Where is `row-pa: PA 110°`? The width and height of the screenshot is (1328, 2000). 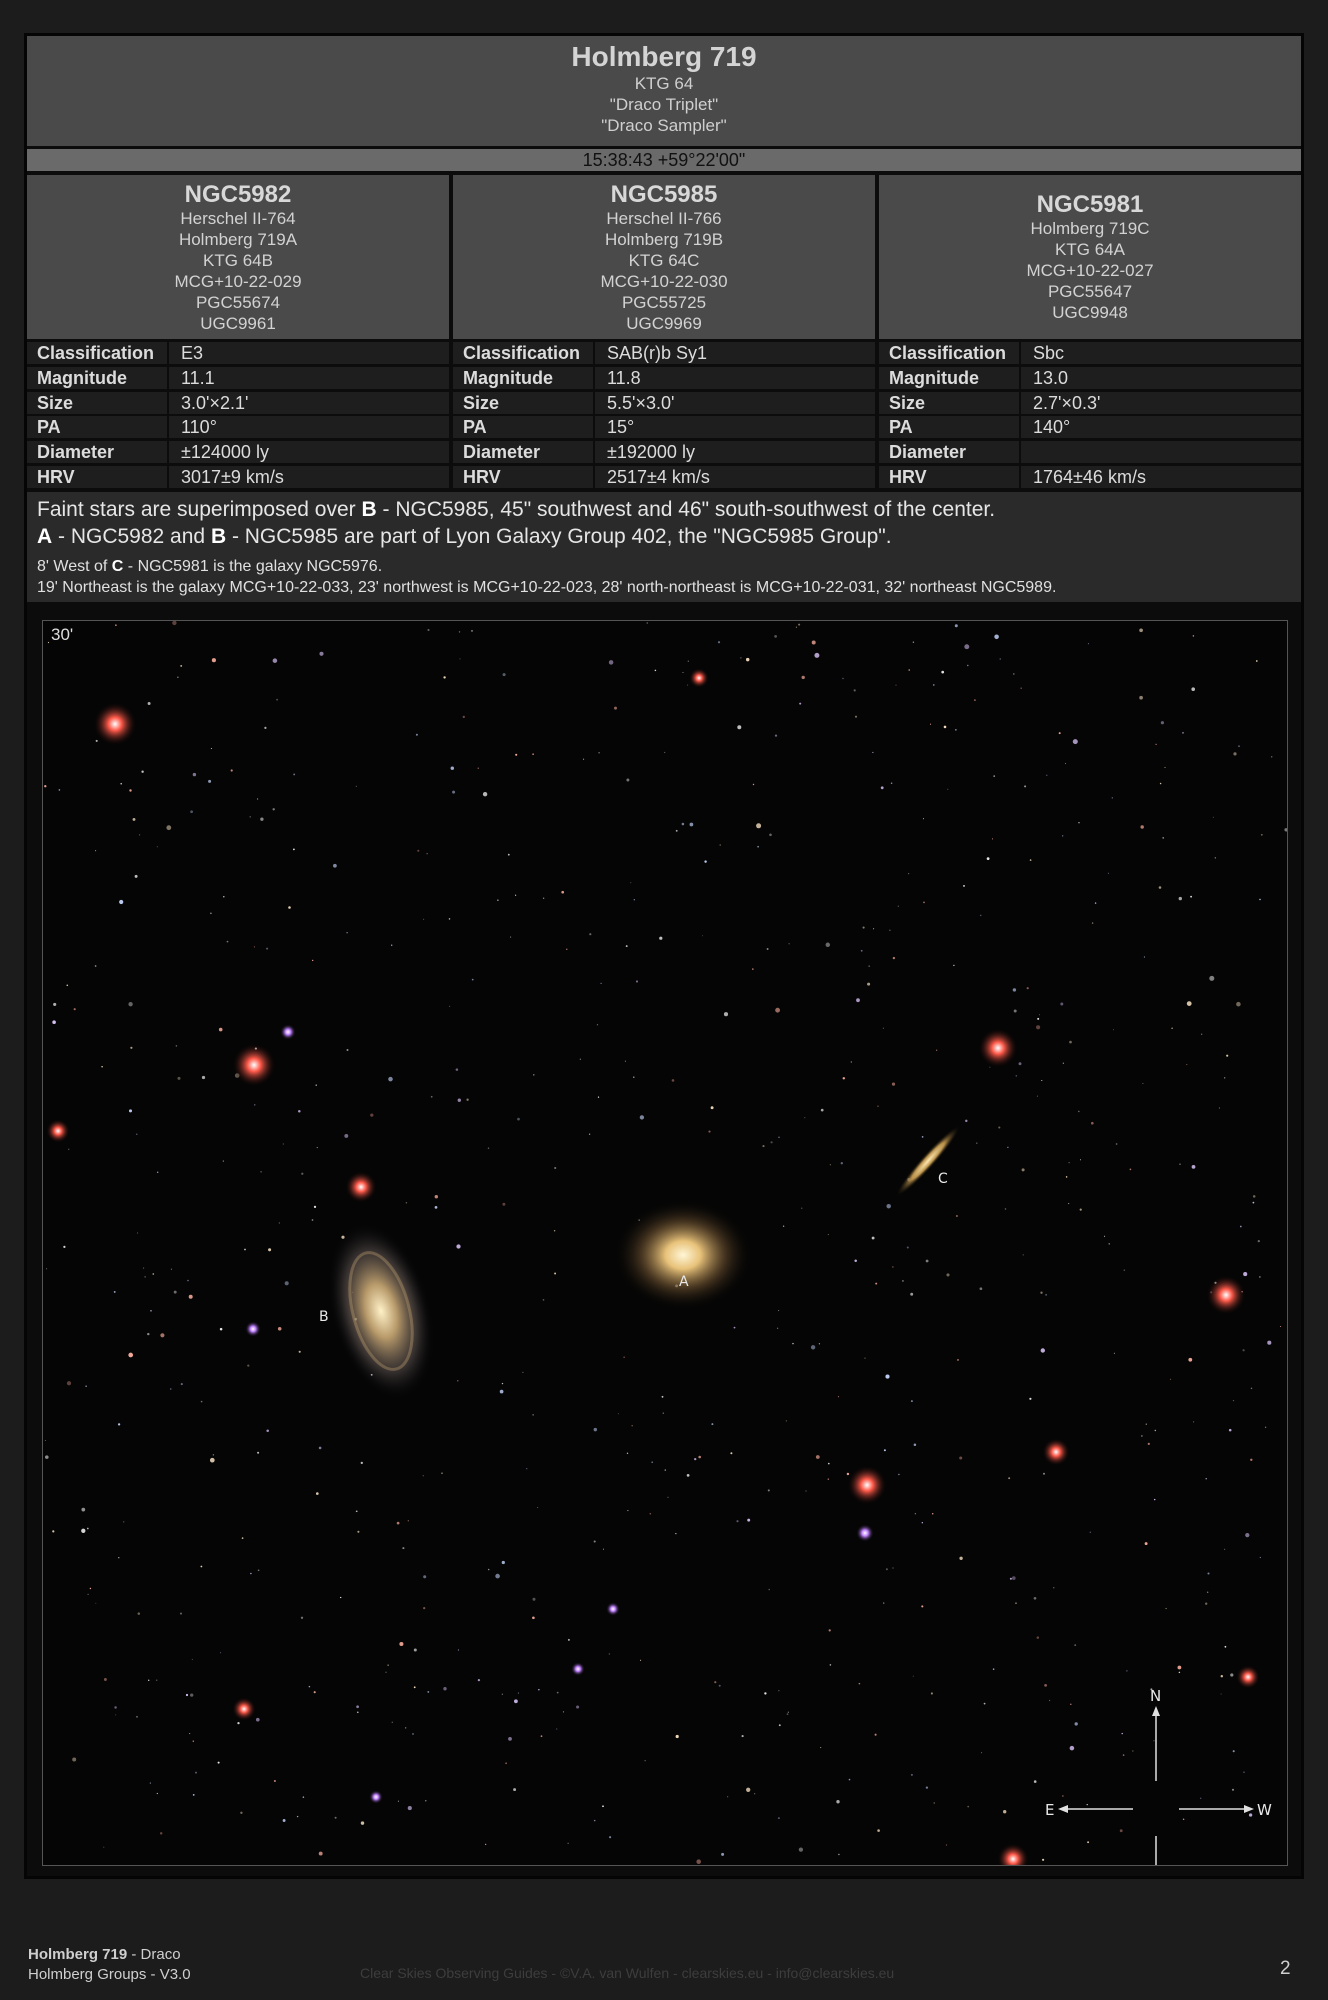
row-pa: PA 110° is located at coordinates (238, 427).